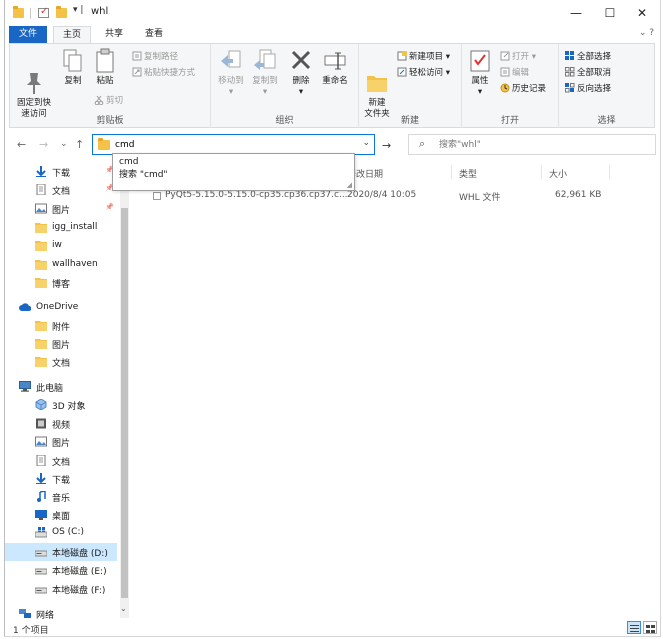 Image resolution: width=663 pixels, height=639 pixels. What do you see at coordinates (588, 57) in the screenshot?
I see `select-all-button: 全部选择` at bounding box center [588, 57].